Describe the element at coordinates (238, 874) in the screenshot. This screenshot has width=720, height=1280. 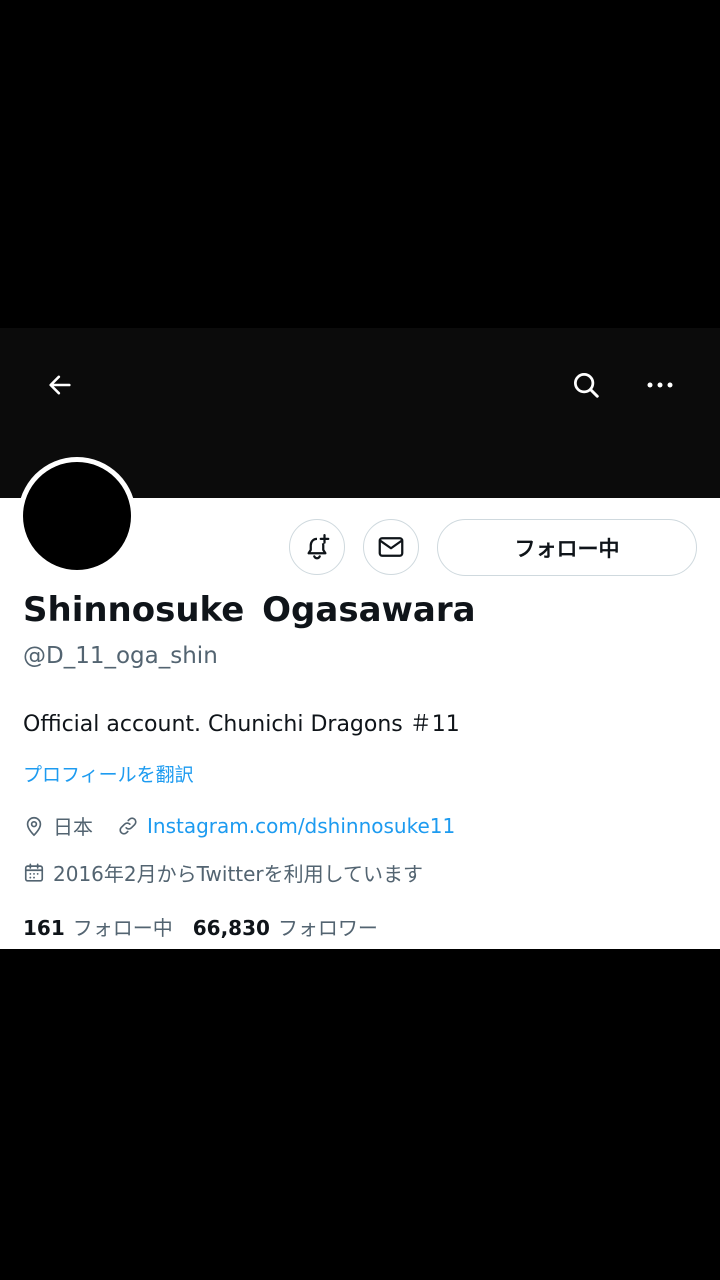
I see `join-date-text: 2016年2月からTwitterを利用しています` at that location.